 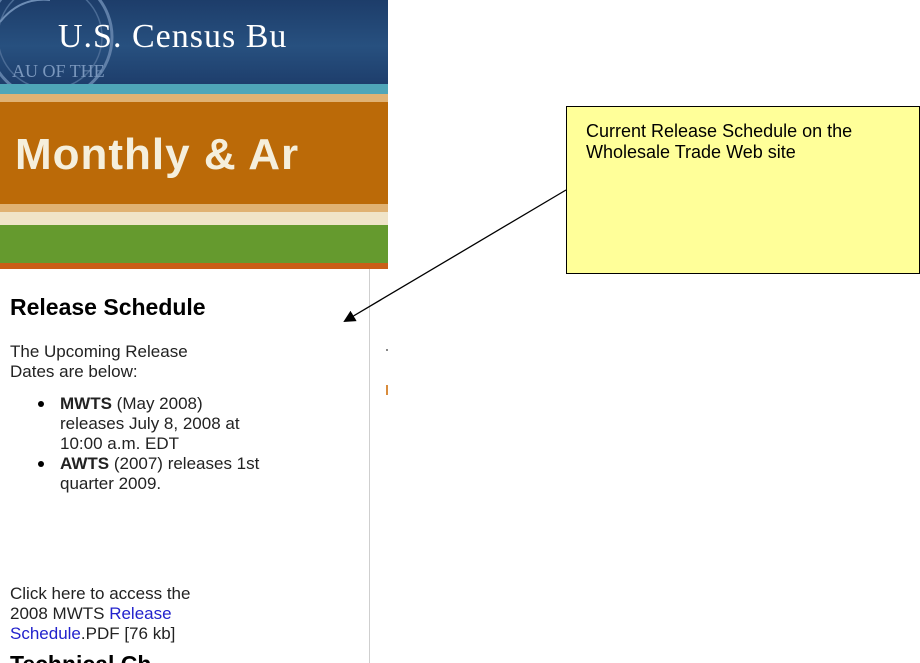 I want to click on access-suffix: .PDF [76 kb], so click(x=128, y=633).